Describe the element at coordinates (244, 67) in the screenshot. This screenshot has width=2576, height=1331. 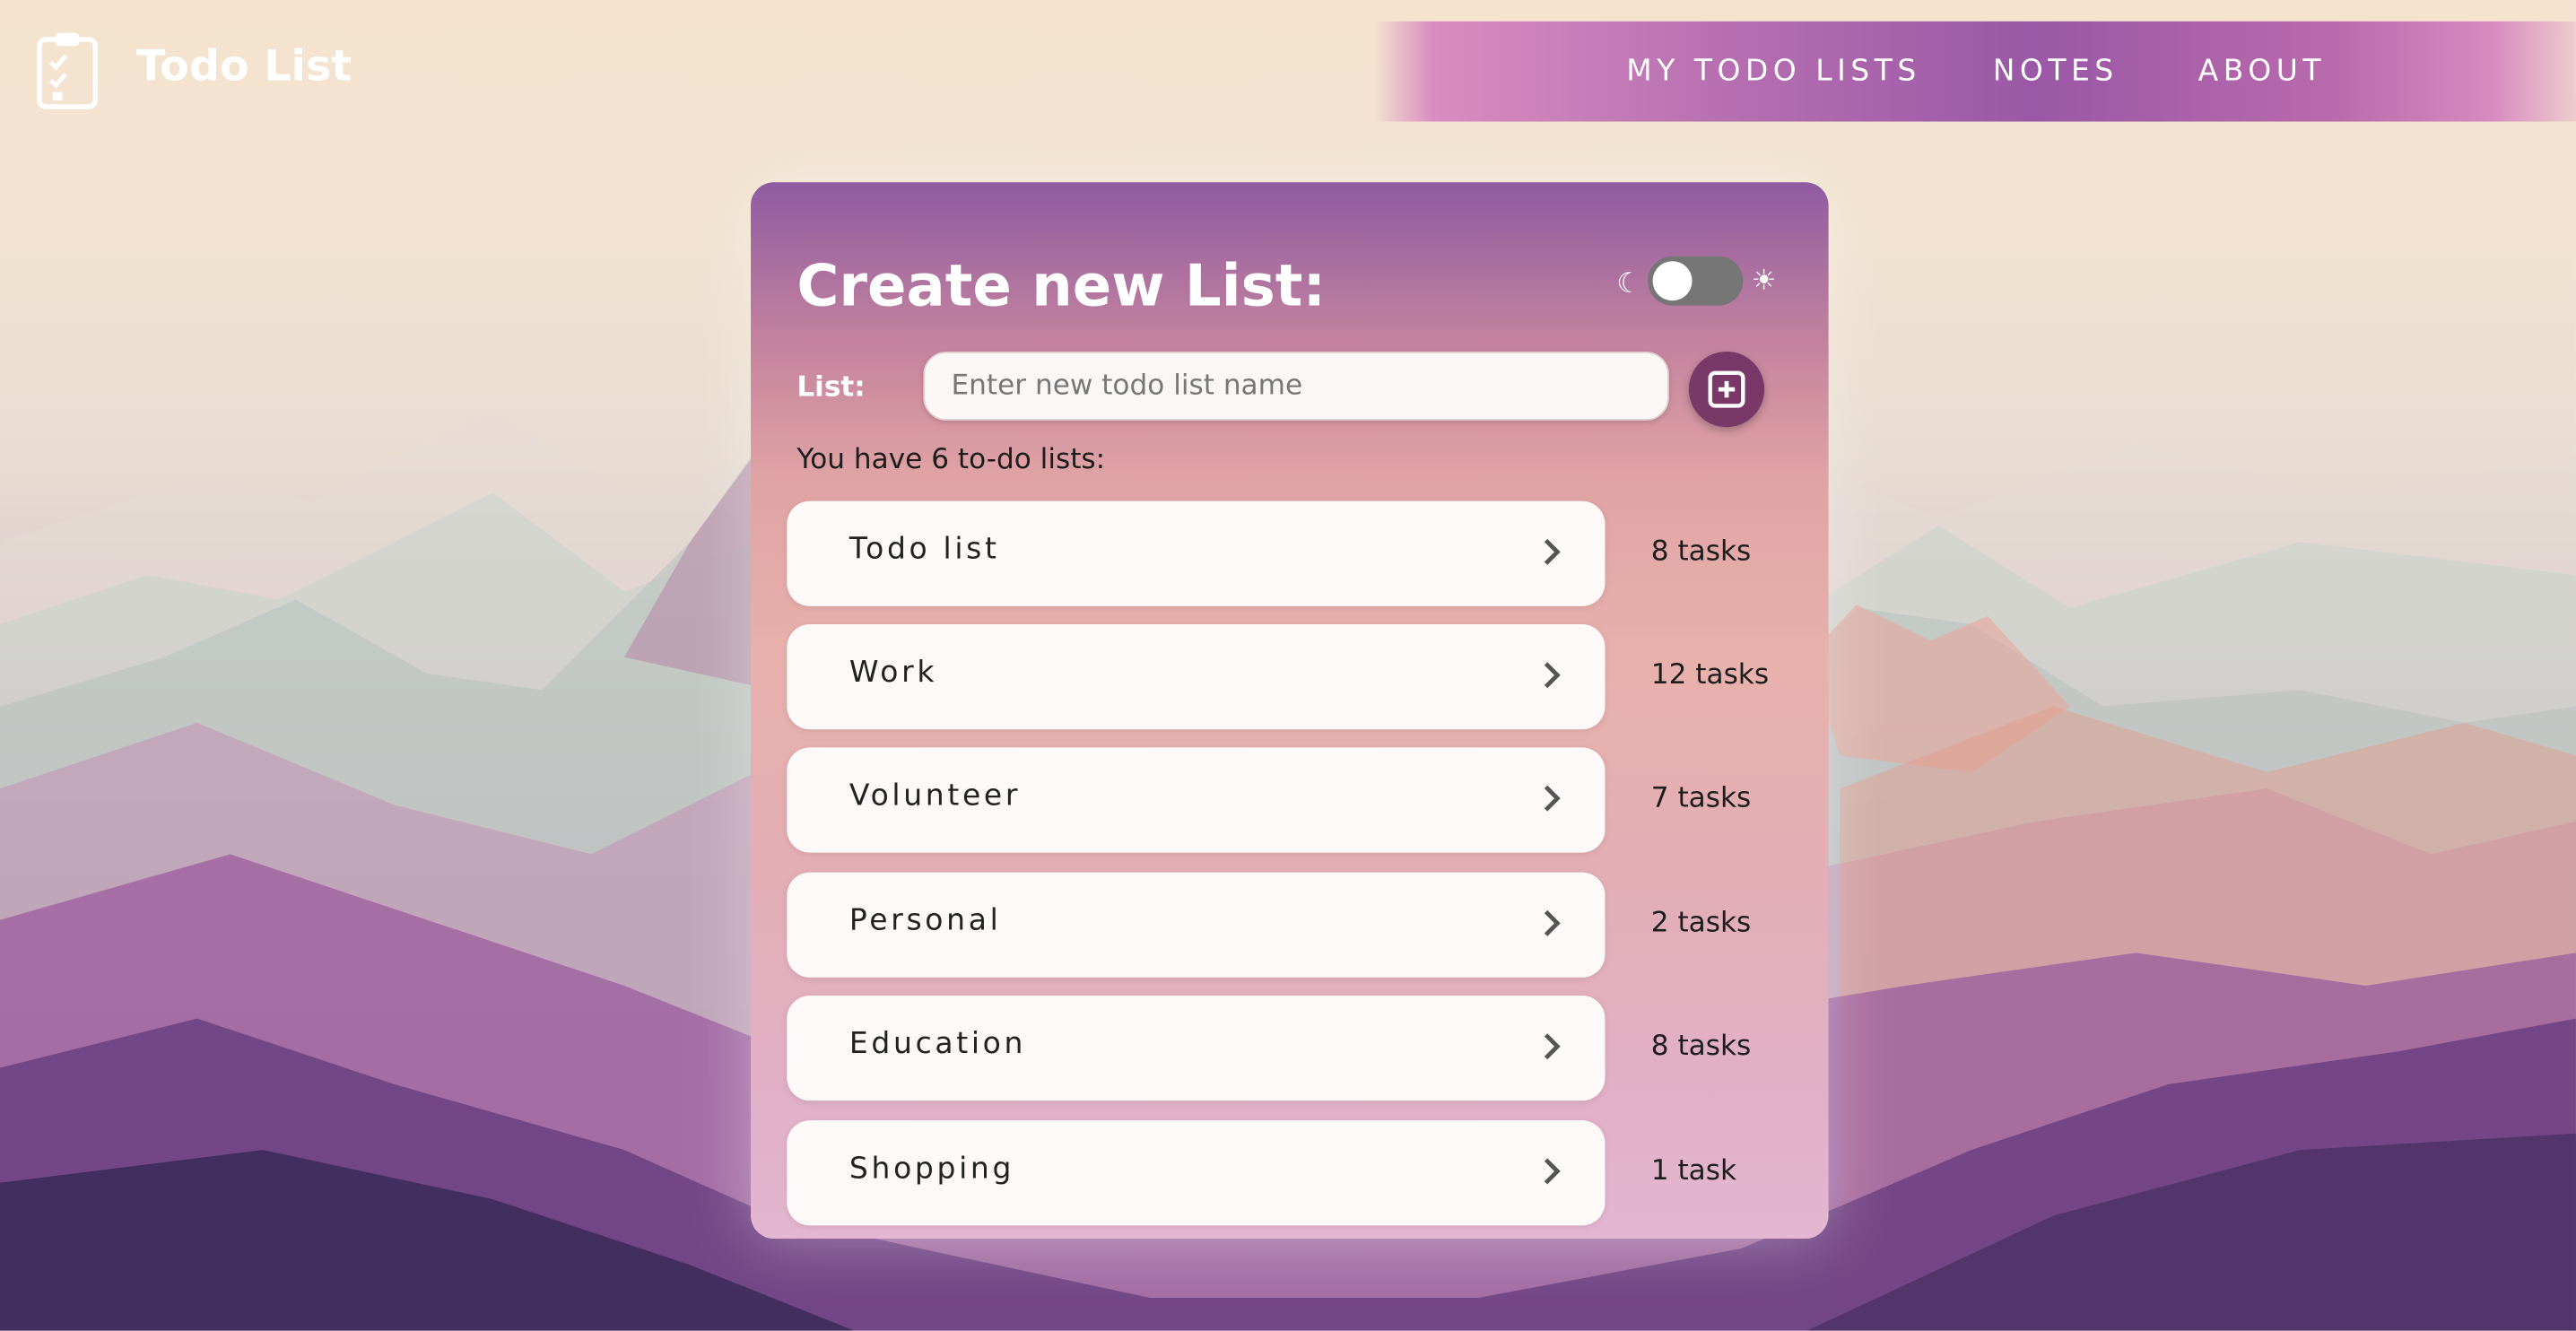
I see `app-title: Todo List` at that location.